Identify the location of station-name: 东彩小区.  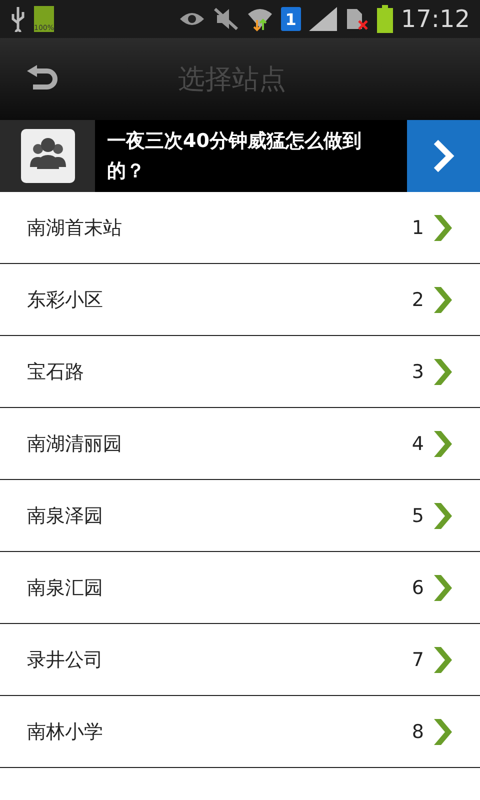
(65, 300).